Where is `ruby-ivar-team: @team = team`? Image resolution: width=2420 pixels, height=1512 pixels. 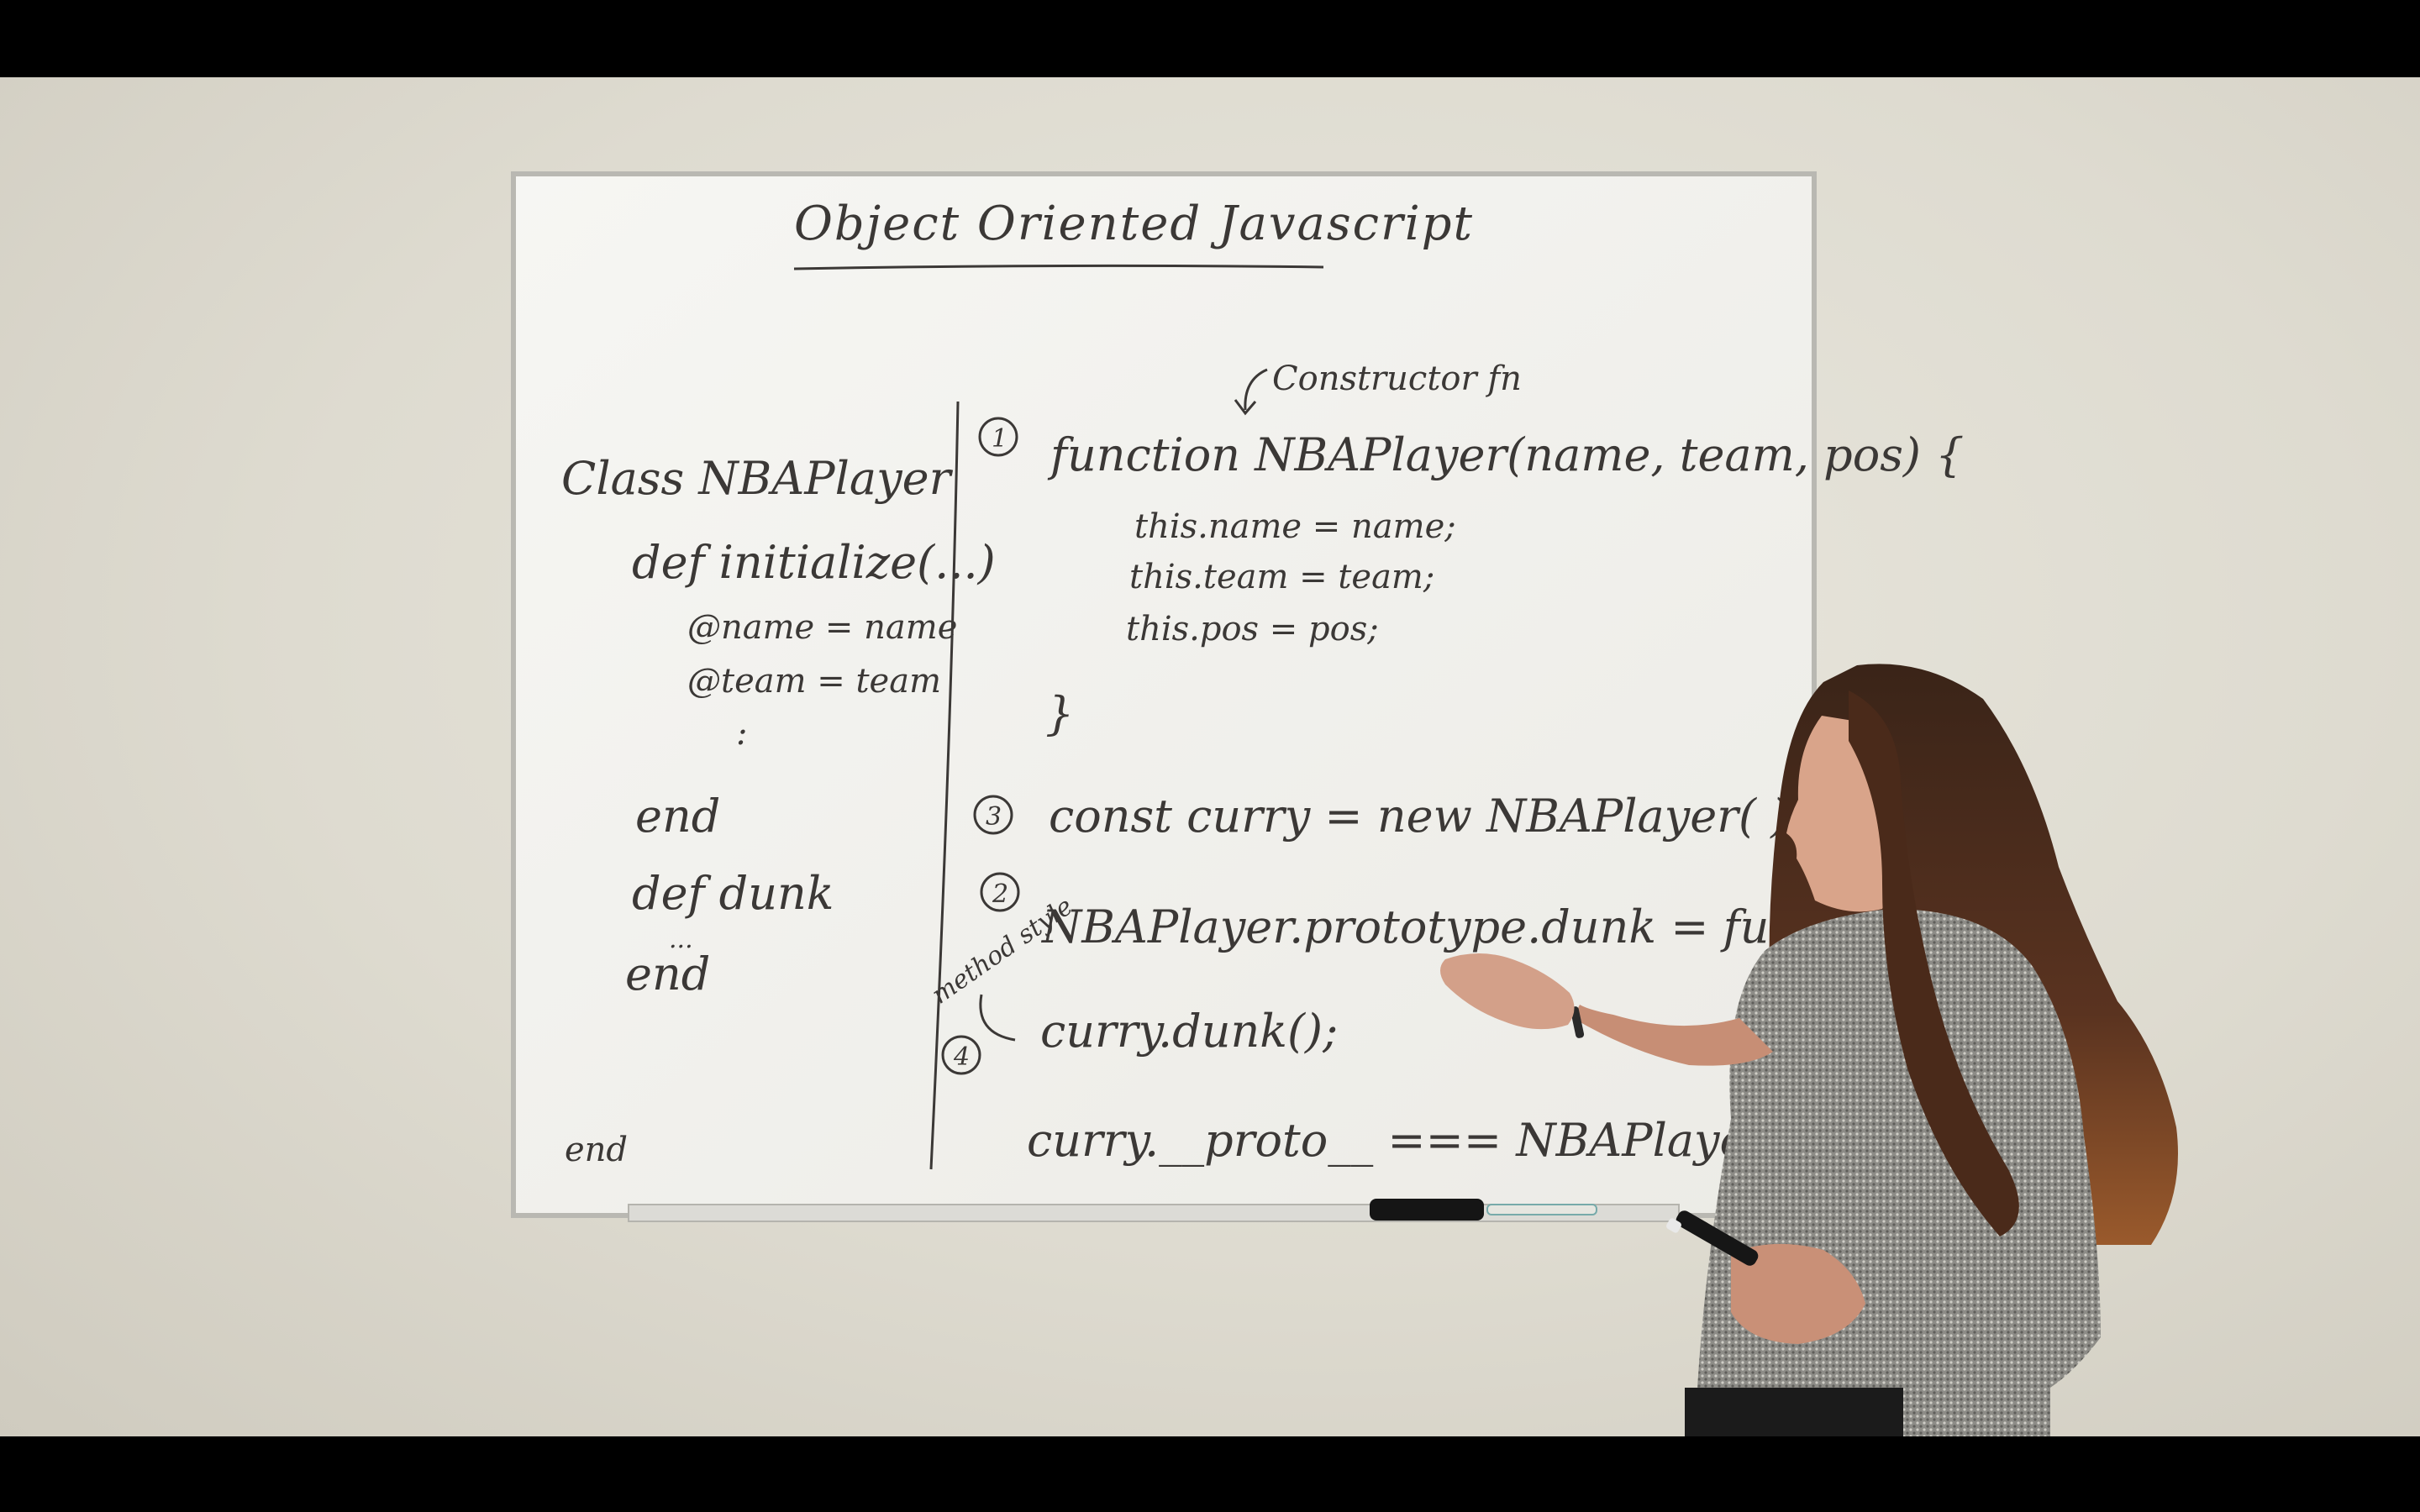
ruby-ivar-team: @team = team is located at coordinates (814, 681).